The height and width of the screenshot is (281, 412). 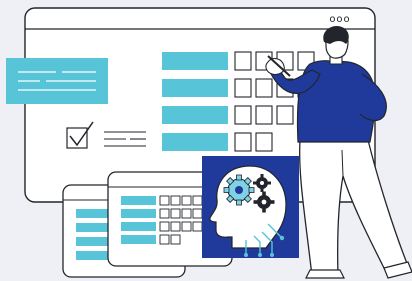 What do you see at coordinates (250, 207) in the screenshot?
I see `ai-brain-gears-icon` at bounding box center [250, 207].